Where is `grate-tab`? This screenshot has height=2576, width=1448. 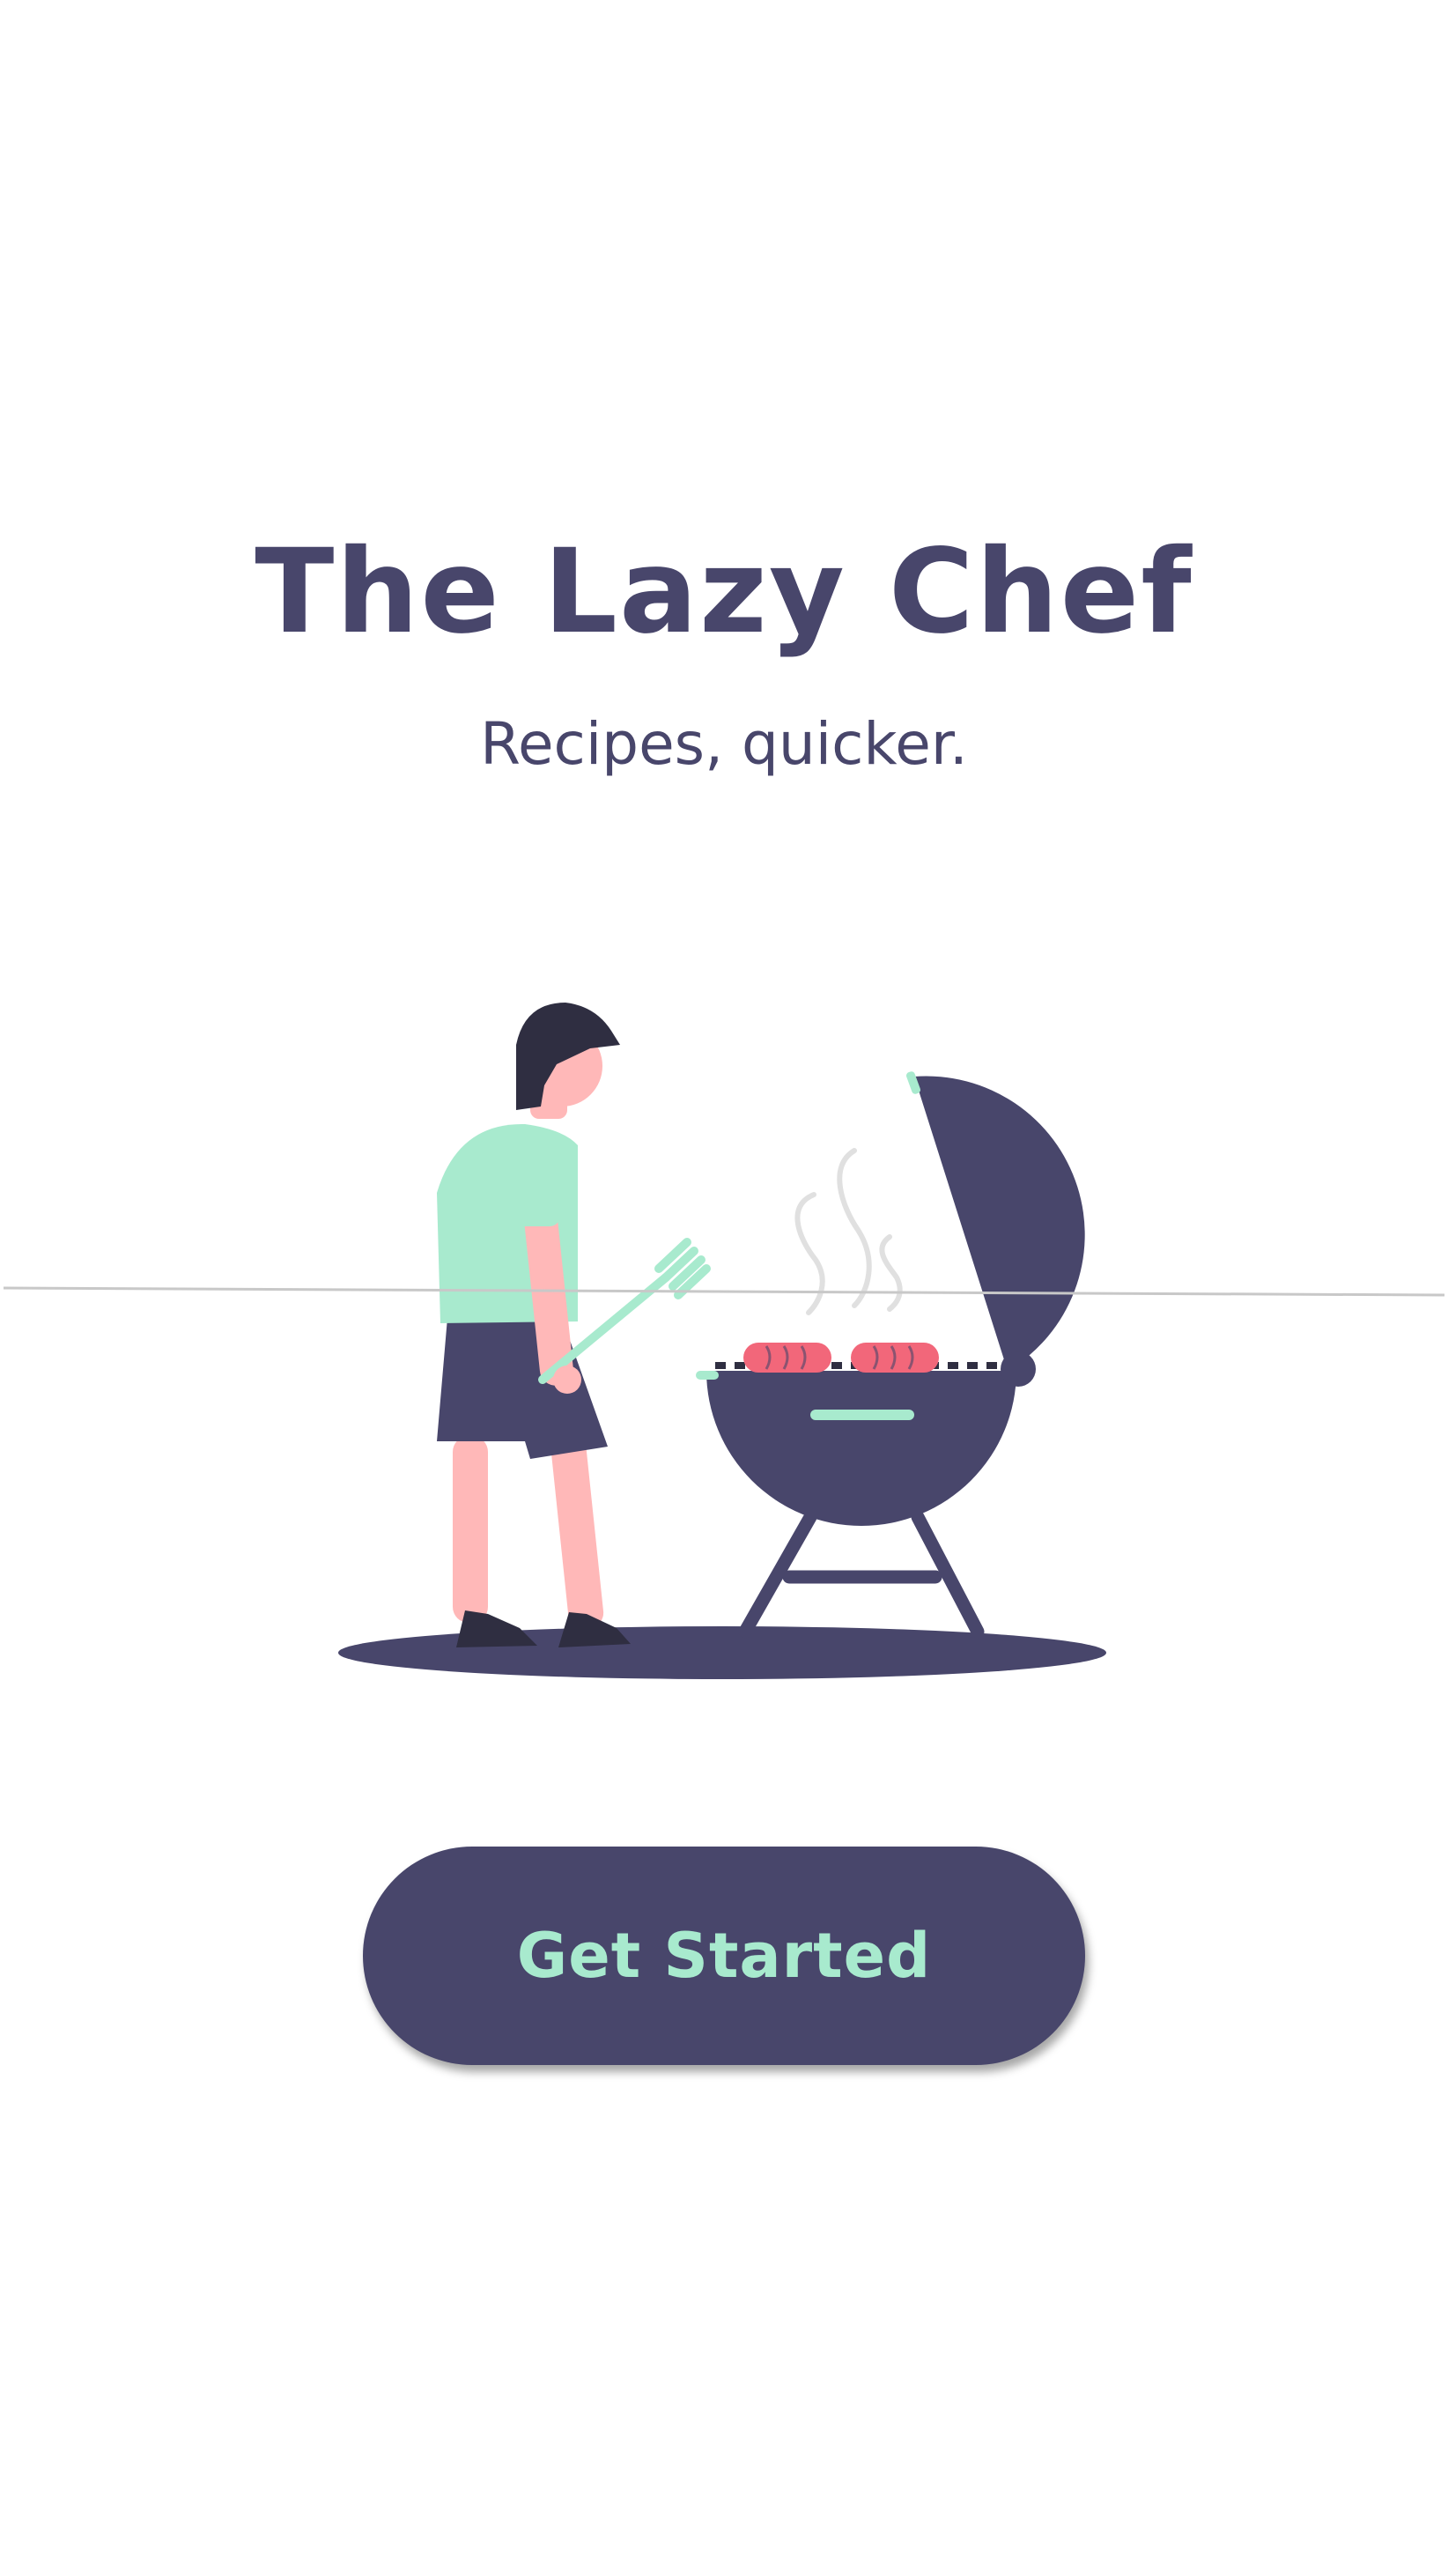 grate-tab is located at coordinates (707, 1376).